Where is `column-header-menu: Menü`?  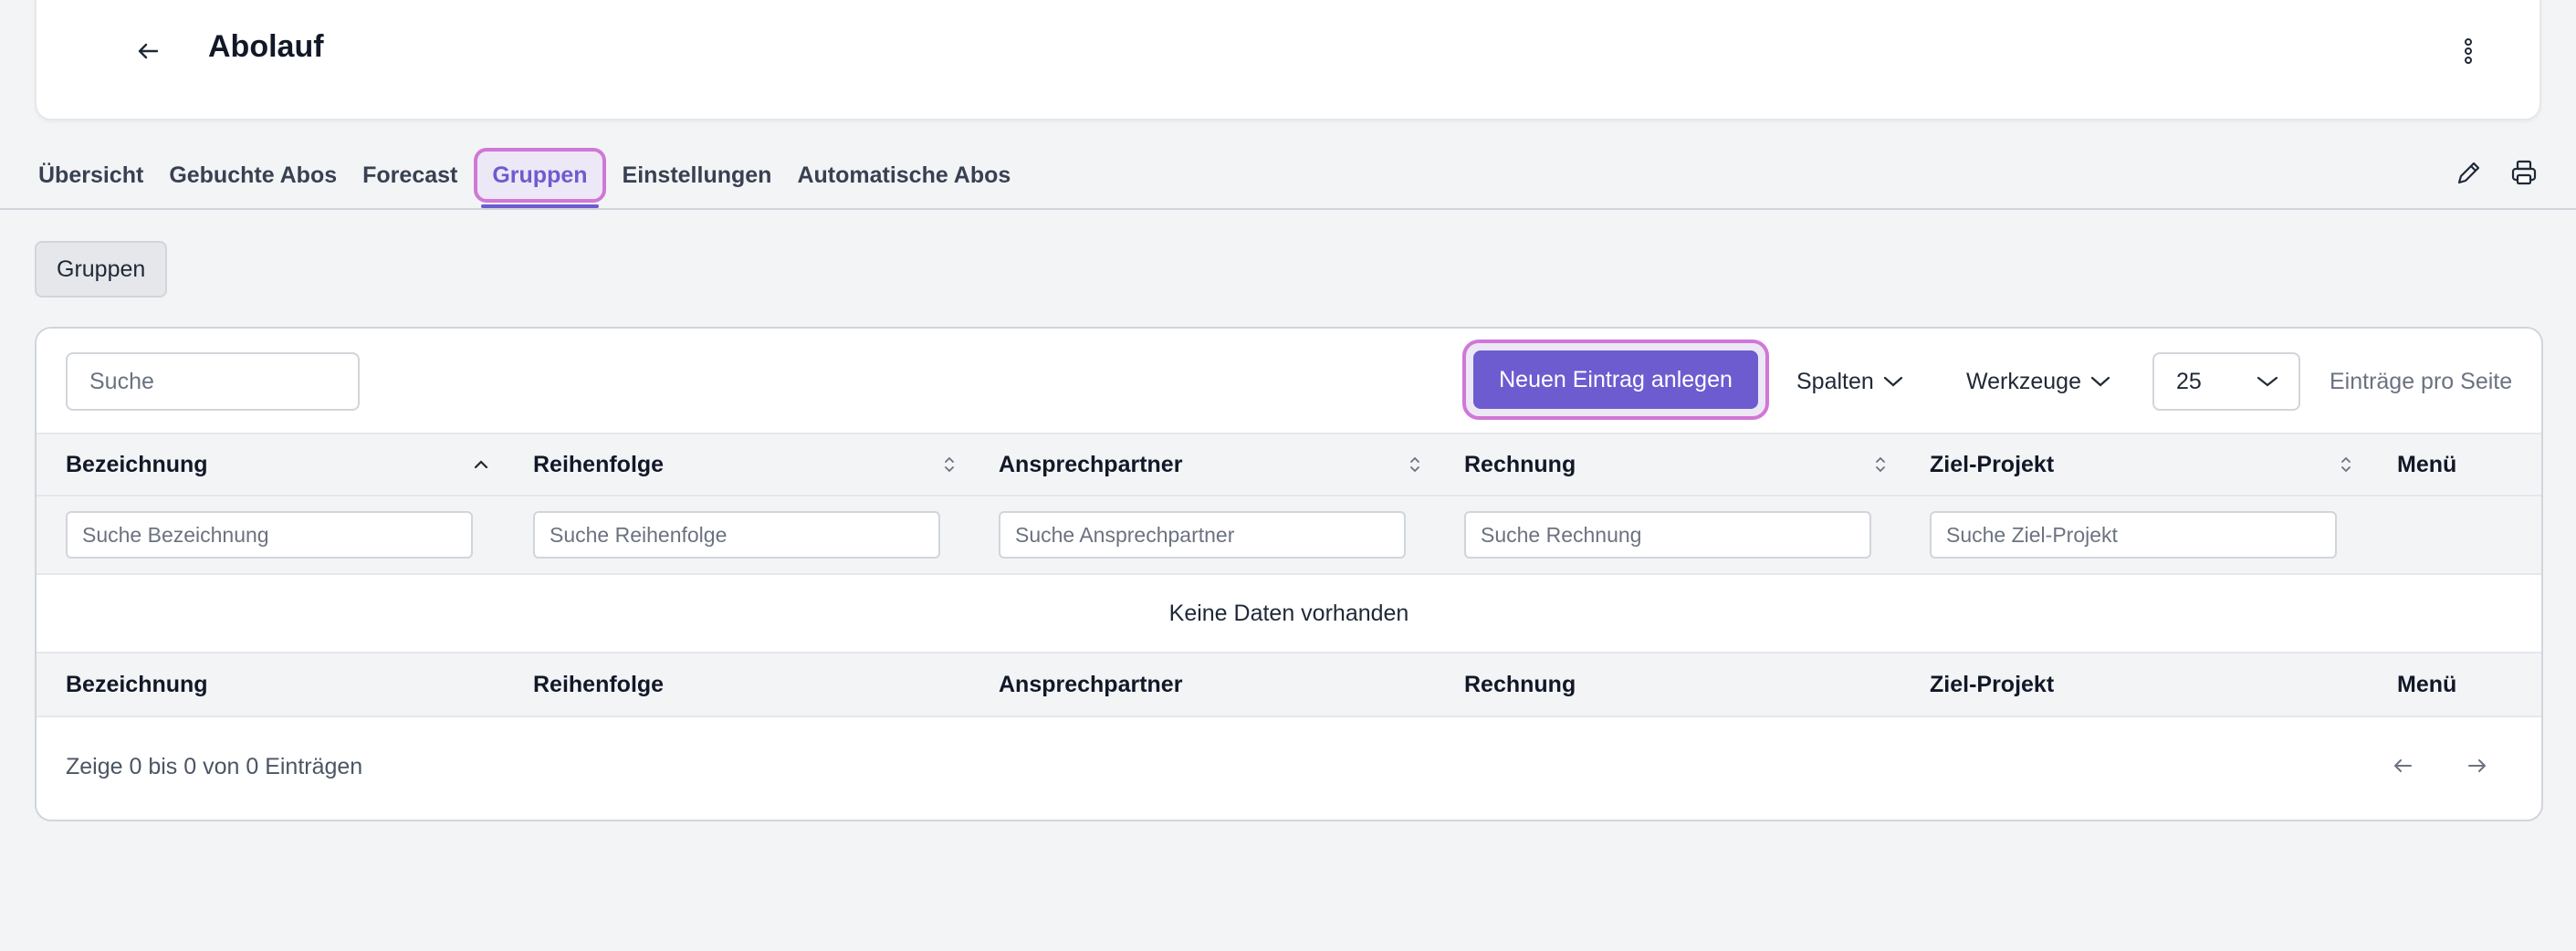
column-header-menu: Menü is located at coordinates (2427, 464).